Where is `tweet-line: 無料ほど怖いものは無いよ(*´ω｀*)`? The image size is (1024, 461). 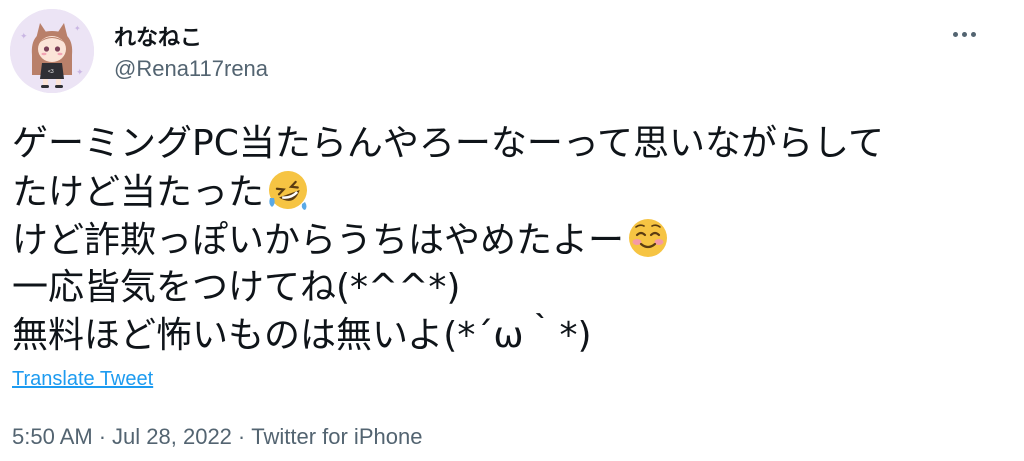 tweet-line: 無料ほど怖いものは無いよ(*´ω｀*) is located at coordinates (302, 335).